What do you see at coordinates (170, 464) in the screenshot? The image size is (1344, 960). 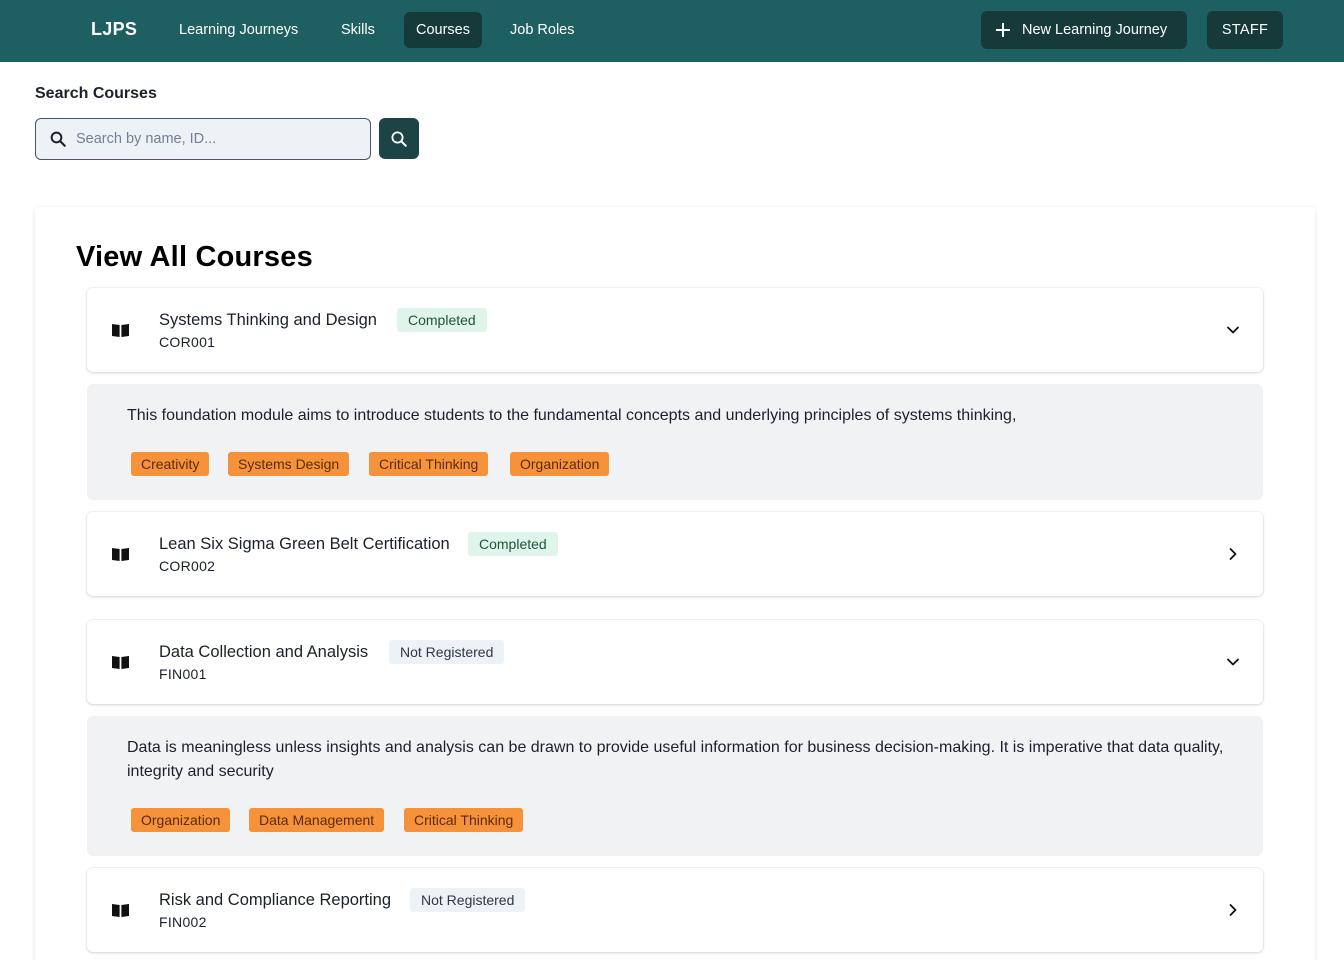 I see `skill-tag: Creativity` at bounding box center [170, 464].